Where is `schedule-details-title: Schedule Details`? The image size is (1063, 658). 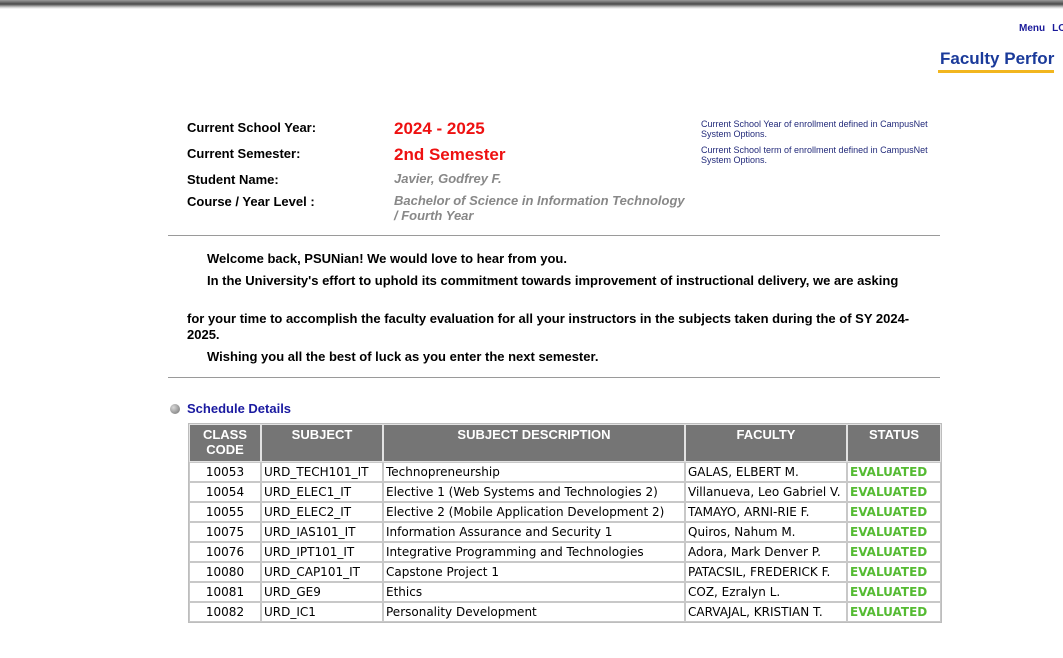
schedule-details-title: Schedule Details is located at coordinates (239, 408).